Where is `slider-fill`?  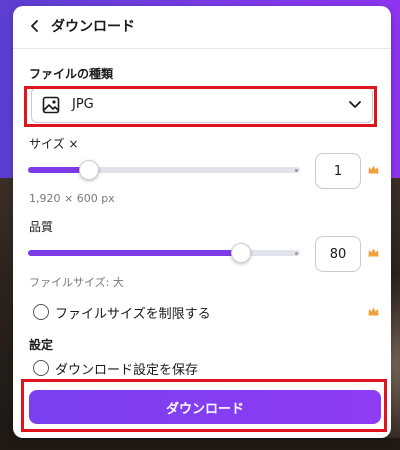
slider-fill is located at coordinates (134, 253).